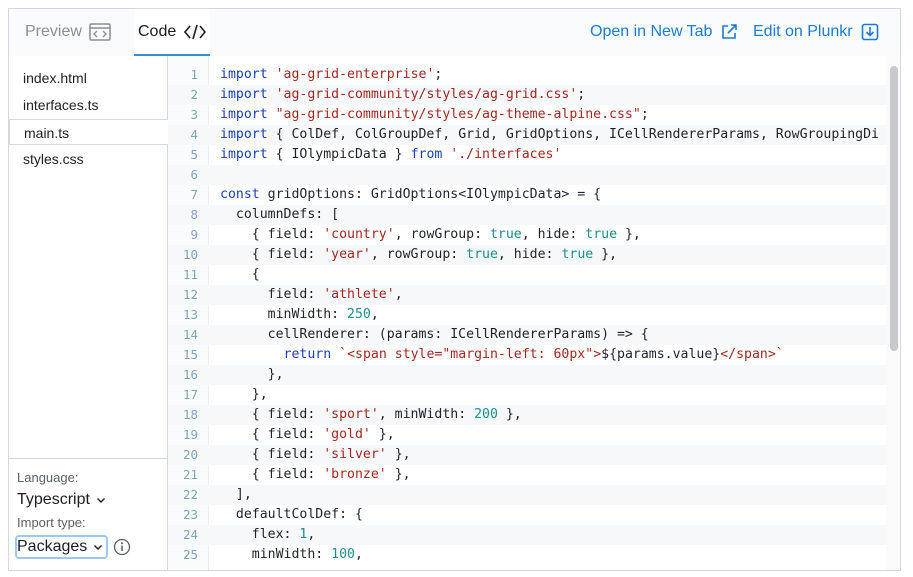  What do you see at coordinates (190, 434) in the screenshot?
I see `line-number: 19` at bounding box center [190, 434].